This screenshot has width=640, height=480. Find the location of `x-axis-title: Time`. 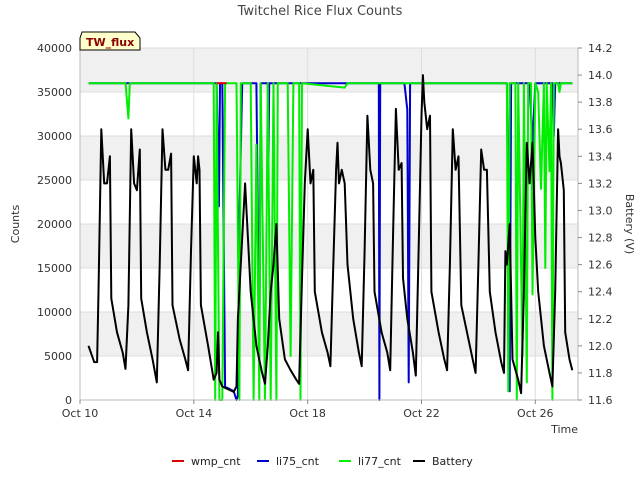

x-axis-title: Time is located at coordinates (564, 429).